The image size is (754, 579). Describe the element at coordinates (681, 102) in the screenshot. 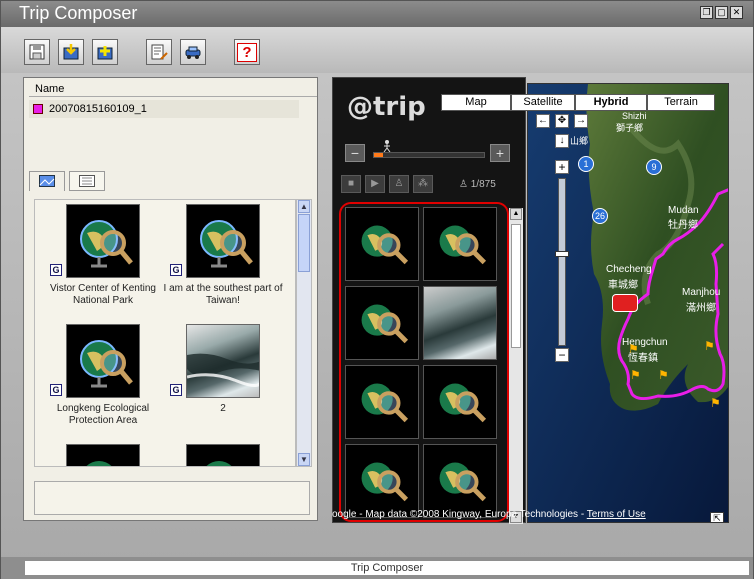

I see `map-type-terrain: Terrain` at that location.